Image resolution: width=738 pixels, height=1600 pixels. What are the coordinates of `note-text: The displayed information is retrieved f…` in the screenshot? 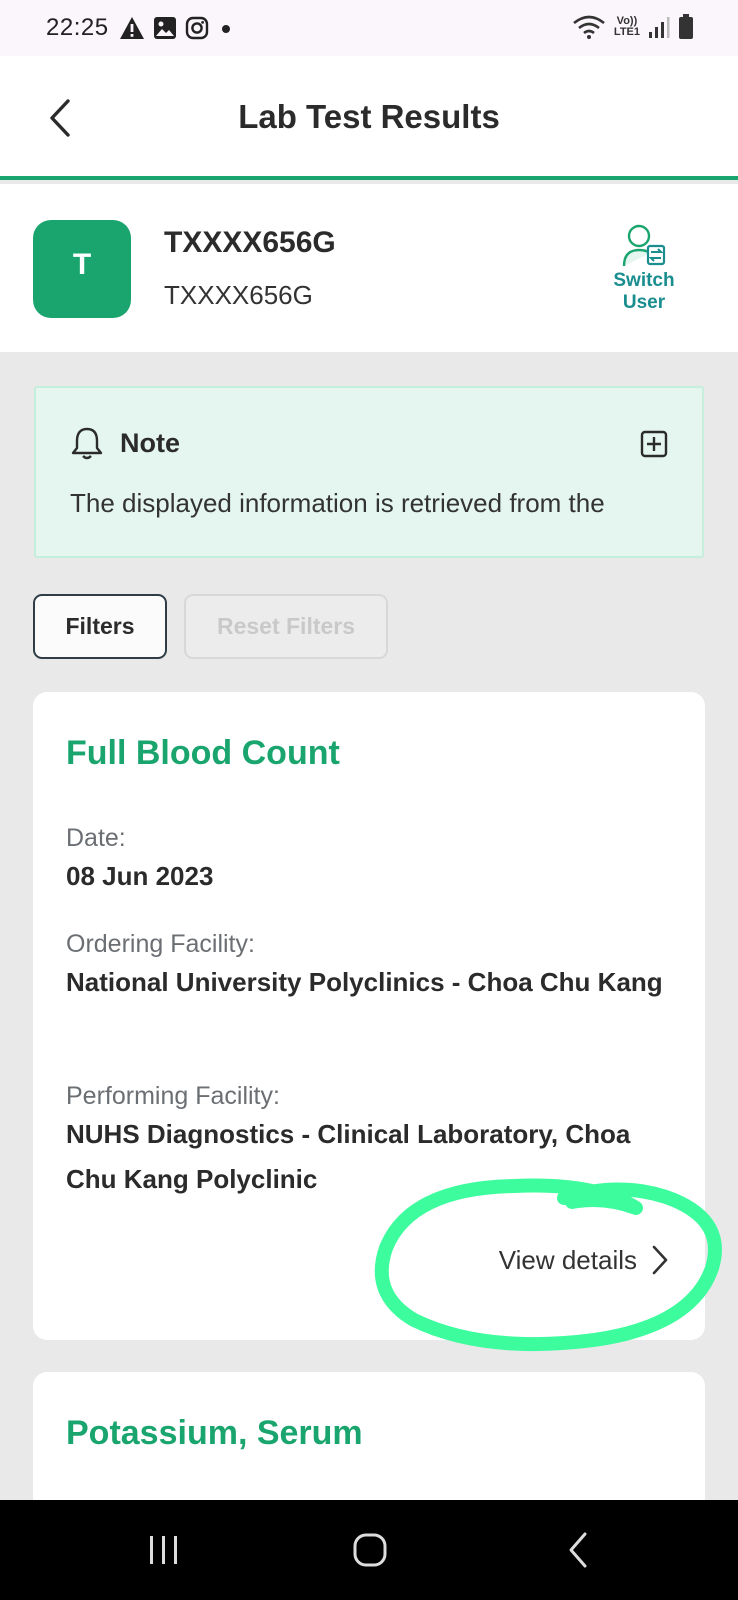 It's located at (337, 503).